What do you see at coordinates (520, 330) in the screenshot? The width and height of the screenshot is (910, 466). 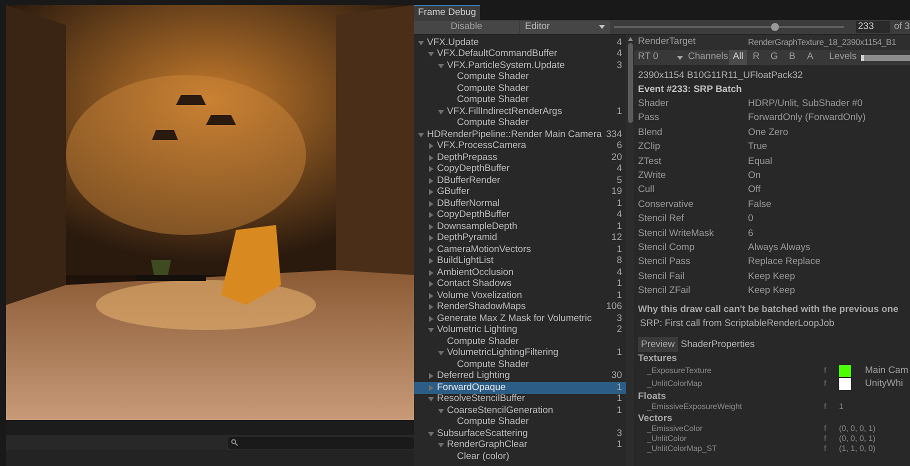 I see `tree-row: Volumetric Lighting 2` at bounding box center [520, 330].